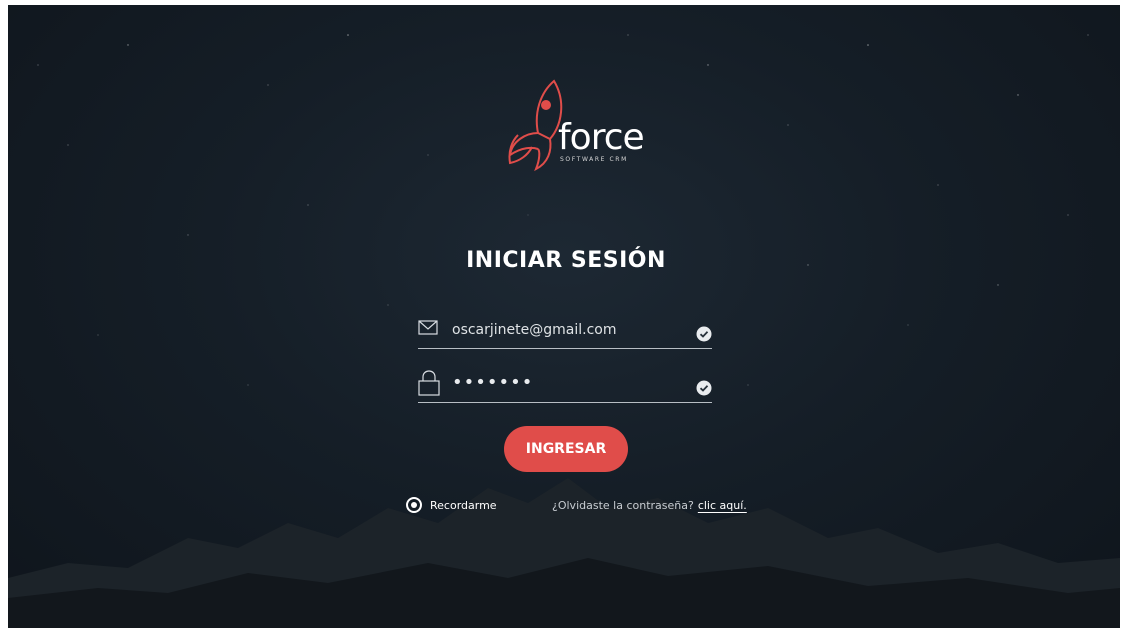  What do you see at coordinates (594, 159) in the screenshot?
I see `brand-tagline: SOFTWARE CRM` at bounding box center [594, 159].